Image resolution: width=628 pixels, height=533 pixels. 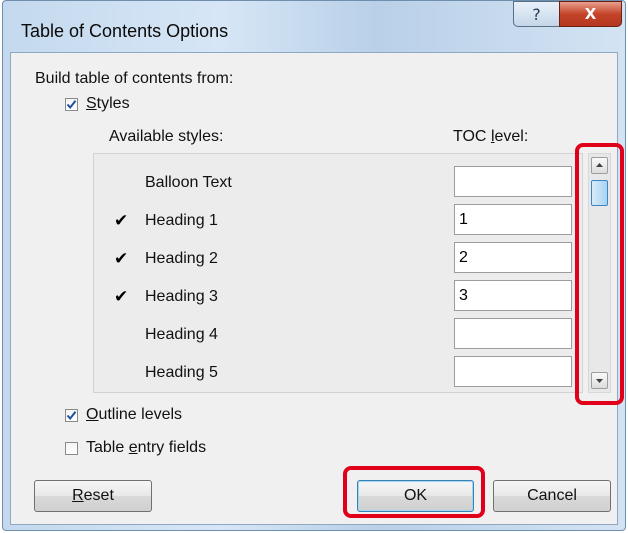 I want to click on available-styles-header: Available styles:, so click(x=166, y=136).